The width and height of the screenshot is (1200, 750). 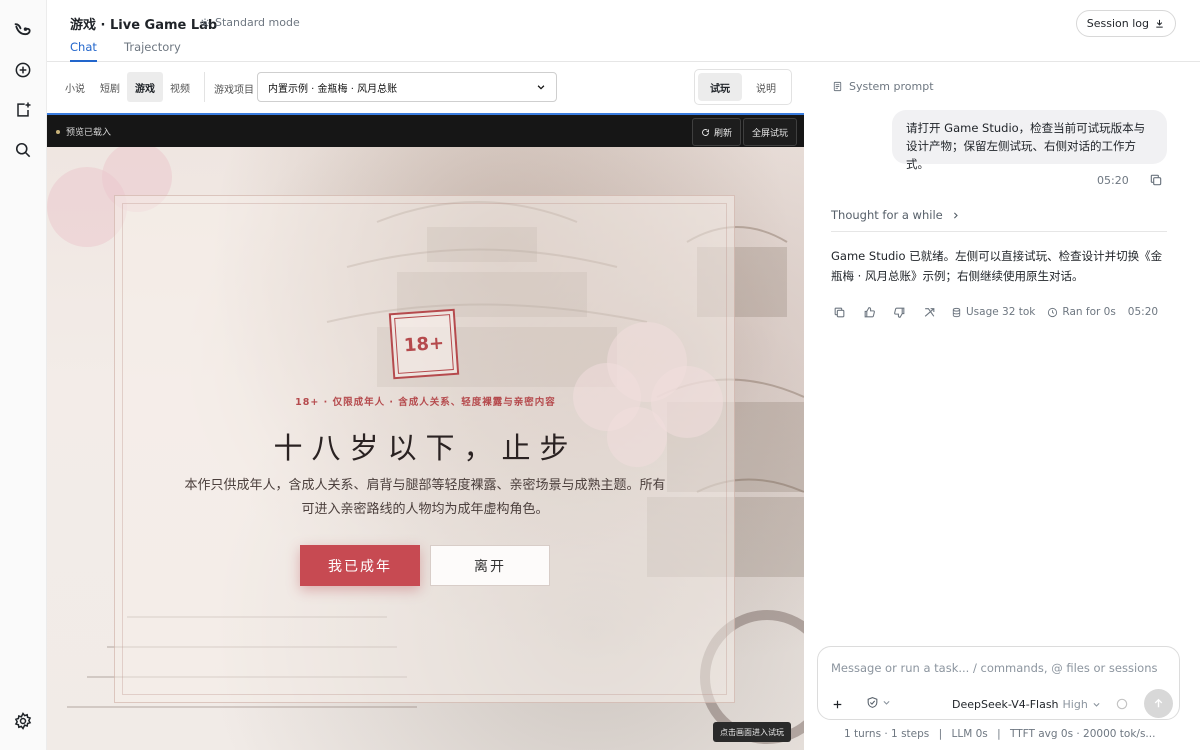 What do you see at coordinates (180, 87) in the screenshot?
I see `category-video: 视频` at bounding box center [180, 87].